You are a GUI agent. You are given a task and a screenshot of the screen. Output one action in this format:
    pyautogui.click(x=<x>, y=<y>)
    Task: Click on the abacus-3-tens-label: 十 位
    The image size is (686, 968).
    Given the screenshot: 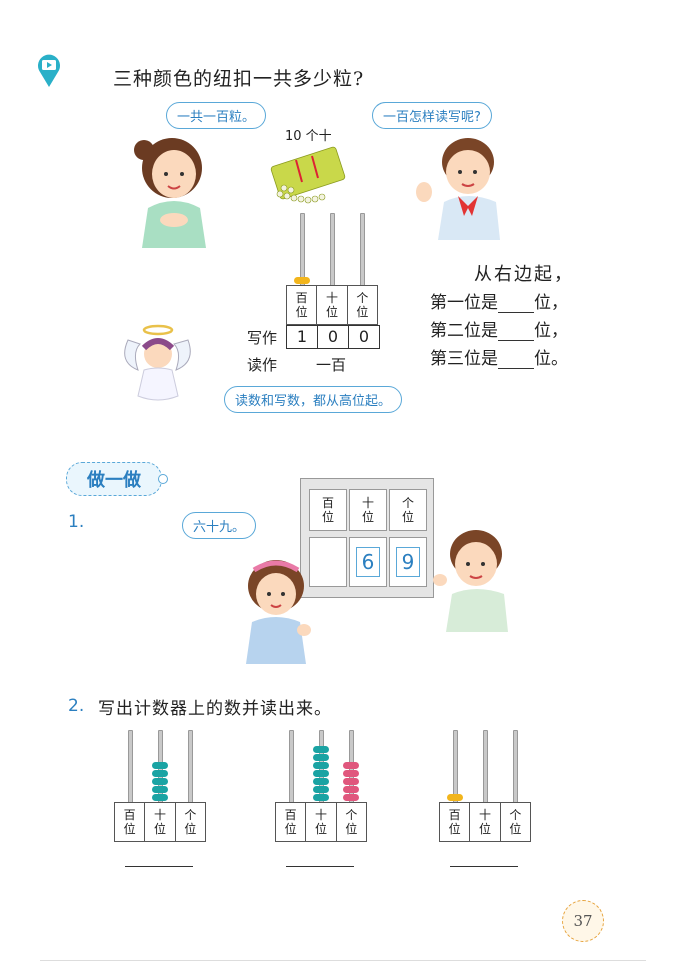 What is the action you would take?
    pyautogui.click(x=485, y=822)
    